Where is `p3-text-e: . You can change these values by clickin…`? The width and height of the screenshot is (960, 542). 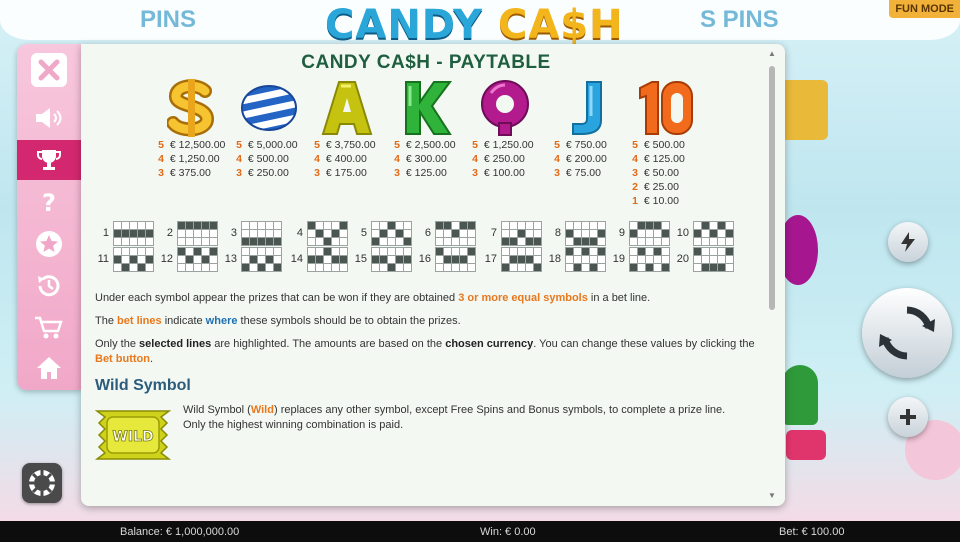
p3-text-e: . You can change these values by clickin… is located at coordinates (644, 344).